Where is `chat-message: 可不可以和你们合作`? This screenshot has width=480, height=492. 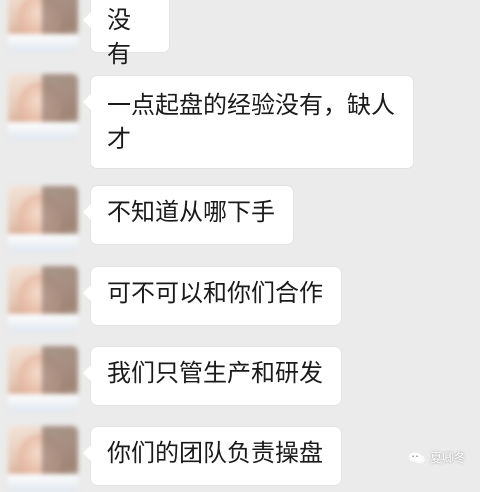 chat-message: 可不可以和你们合作 is located at coordinates (240, 296).